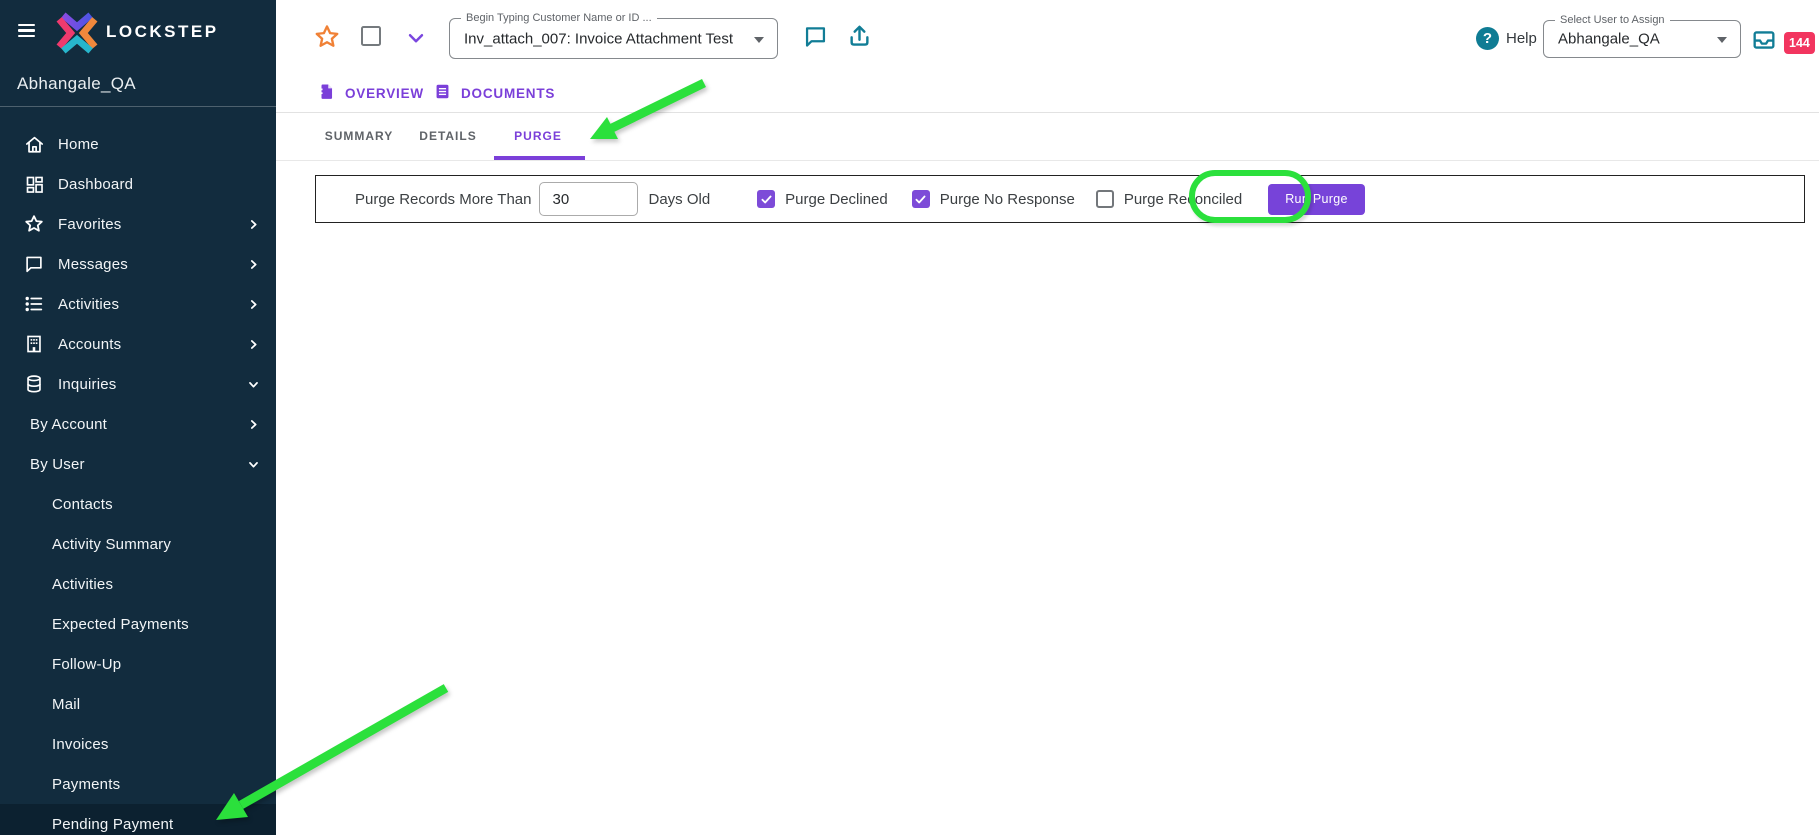  What do you see at coordinates (78, 144) in the screenshot?
I see `sidebar-item-label: Home` at bounding box center [78, 144].